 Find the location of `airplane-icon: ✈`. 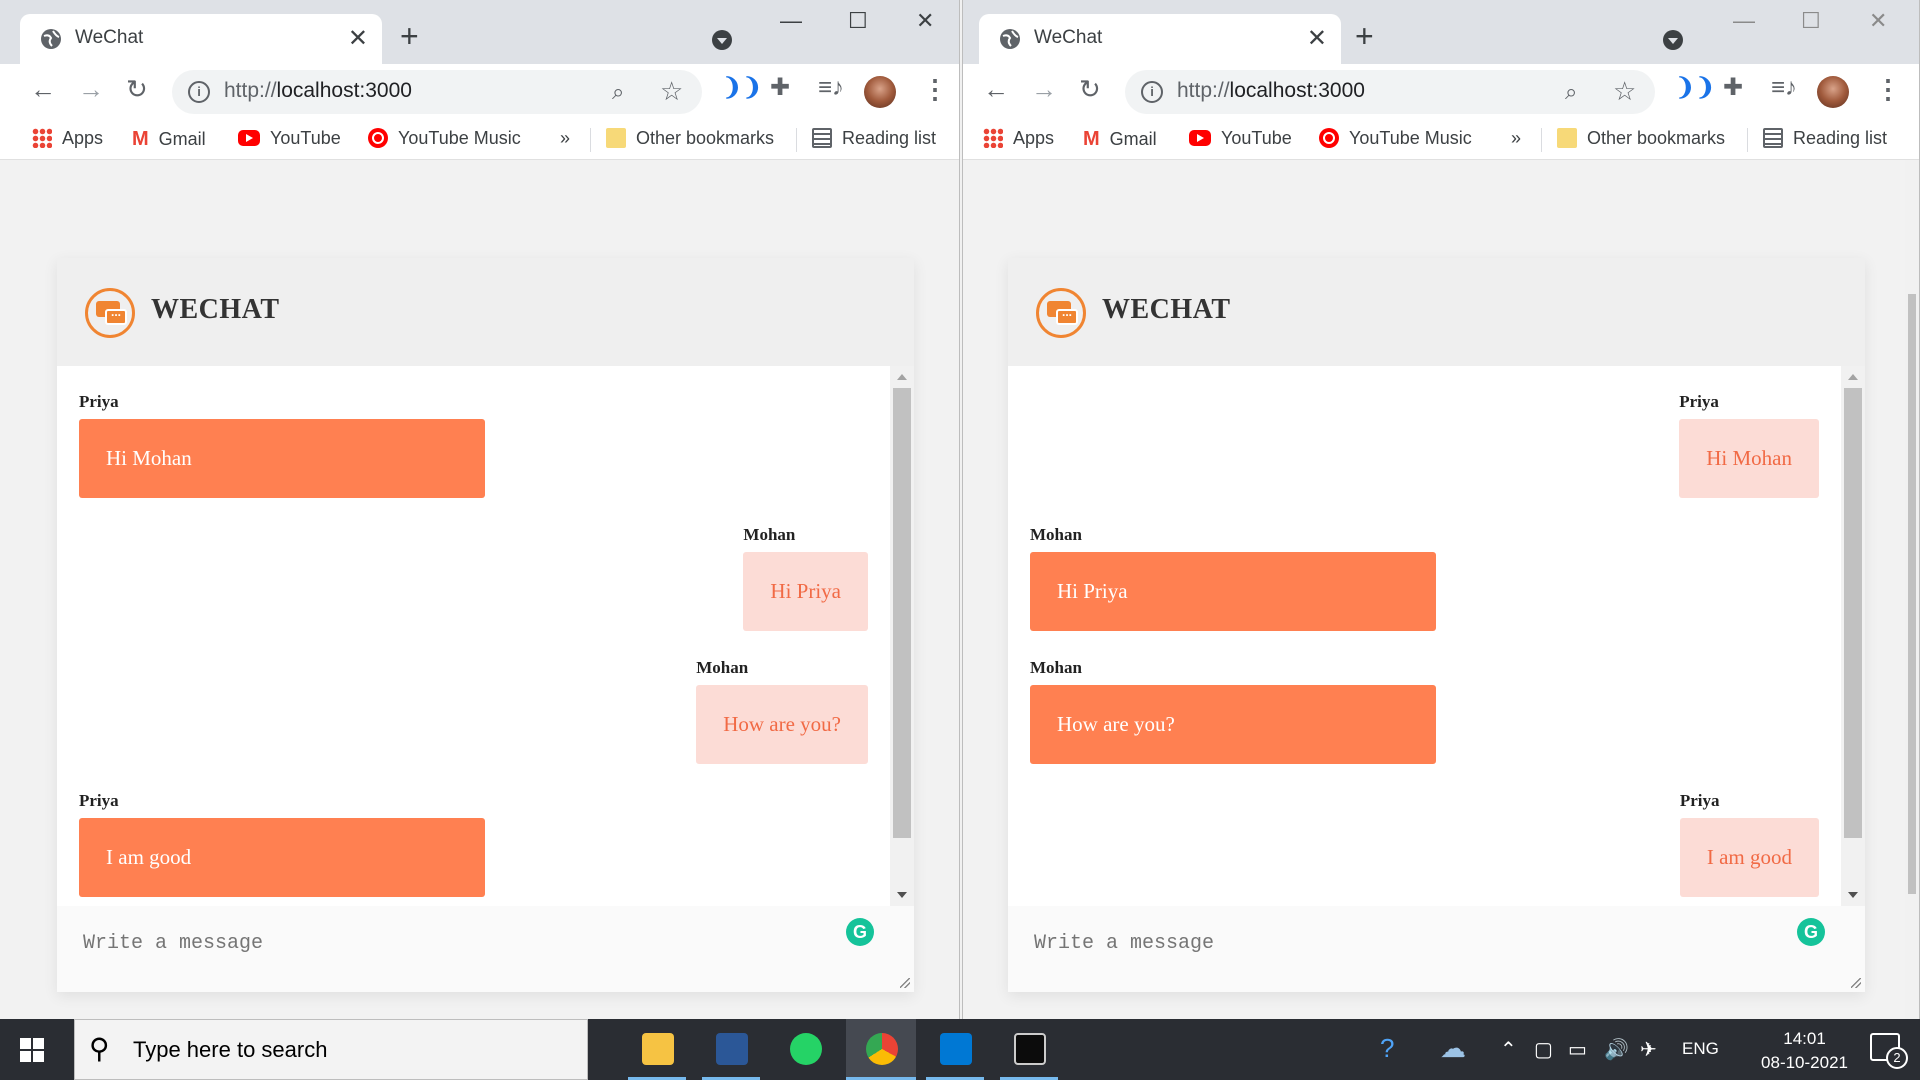

airplane-icon: ✈ is located at coordinates (1648, 1049).